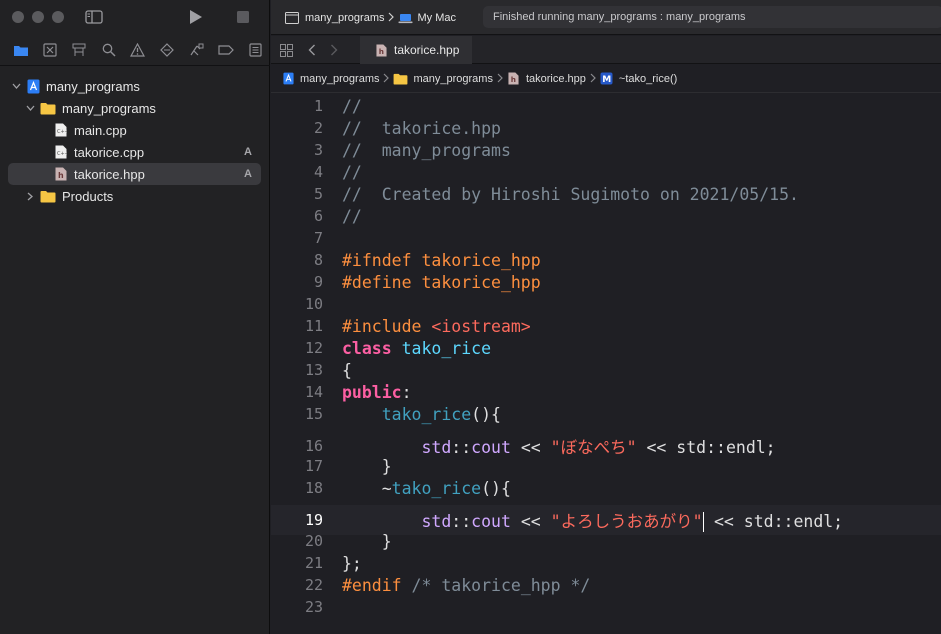 This screenshot has height=634, width=941. What do you see at coordinates (606, 488) in the screenshot?
I see `code-line: 18 ~tako_rice(){` at bounding box center [606, 488].